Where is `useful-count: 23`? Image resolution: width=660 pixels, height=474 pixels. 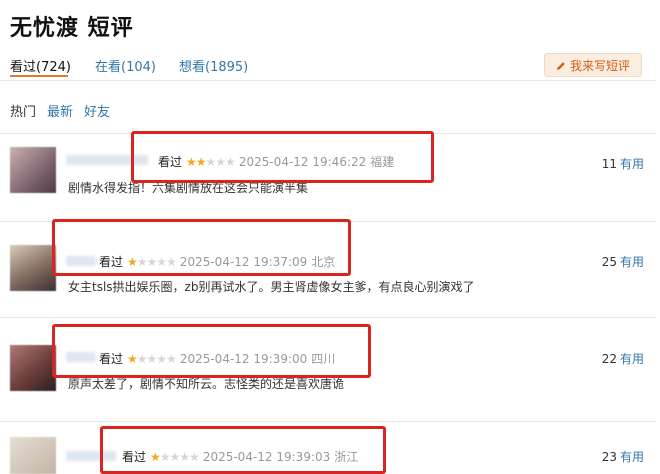 useful-count: 23 is located at coordinates (609, 457).